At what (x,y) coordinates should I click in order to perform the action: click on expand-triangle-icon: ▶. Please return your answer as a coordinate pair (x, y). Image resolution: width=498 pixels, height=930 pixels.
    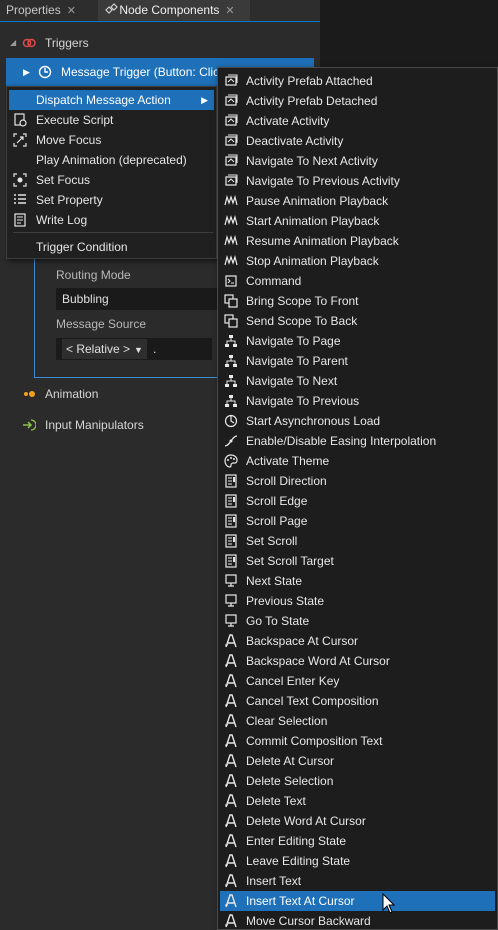
    Looking at the image, I should click on (26, 72).